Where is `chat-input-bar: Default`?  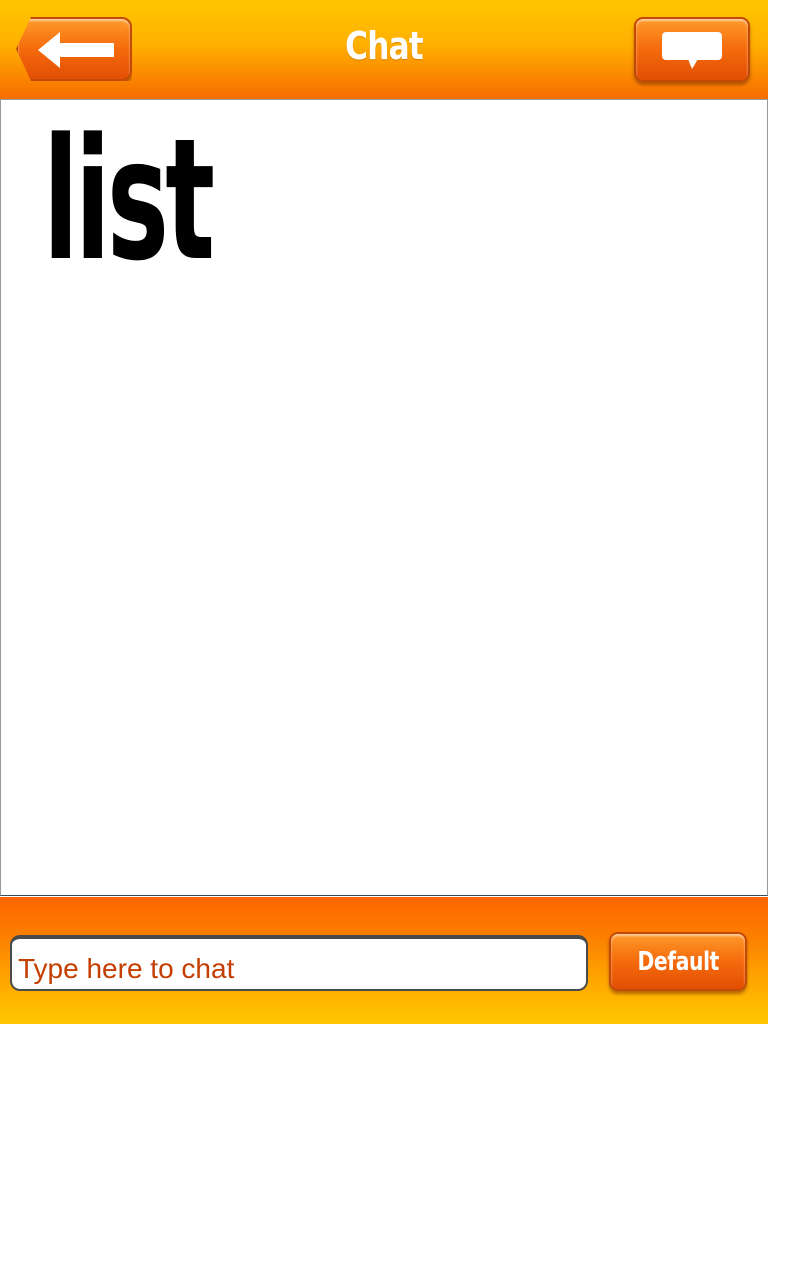
chat-input-bar: Default is located at coordinates (384, 960).